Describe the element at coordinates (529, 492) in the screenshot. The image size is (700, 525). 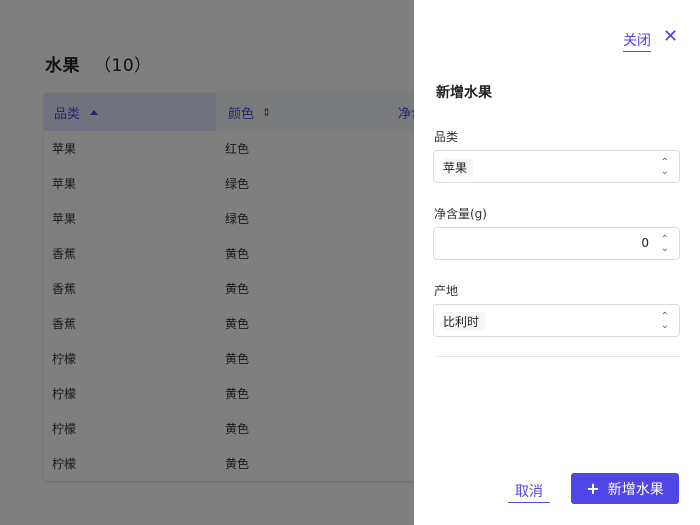
I see `cancel-button: 取消` at that location.